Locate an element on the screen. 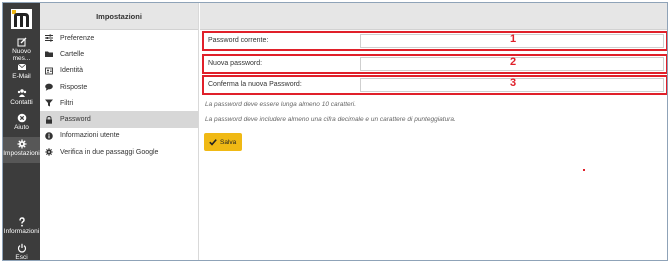 Image resolution: width=671 pixels, height=264 pixels. sliders-icon is located at coordinates (49, 38).